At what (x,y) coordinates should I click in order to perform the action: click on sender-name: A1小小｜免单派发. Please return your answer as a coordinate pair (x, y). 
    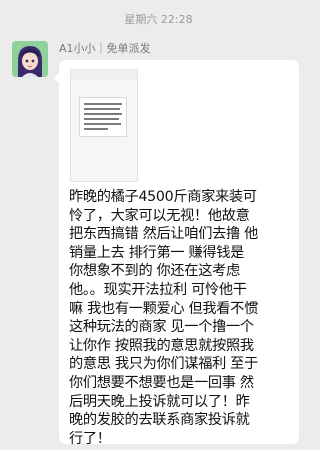
    Looking at the image, I should click on (105, 48).